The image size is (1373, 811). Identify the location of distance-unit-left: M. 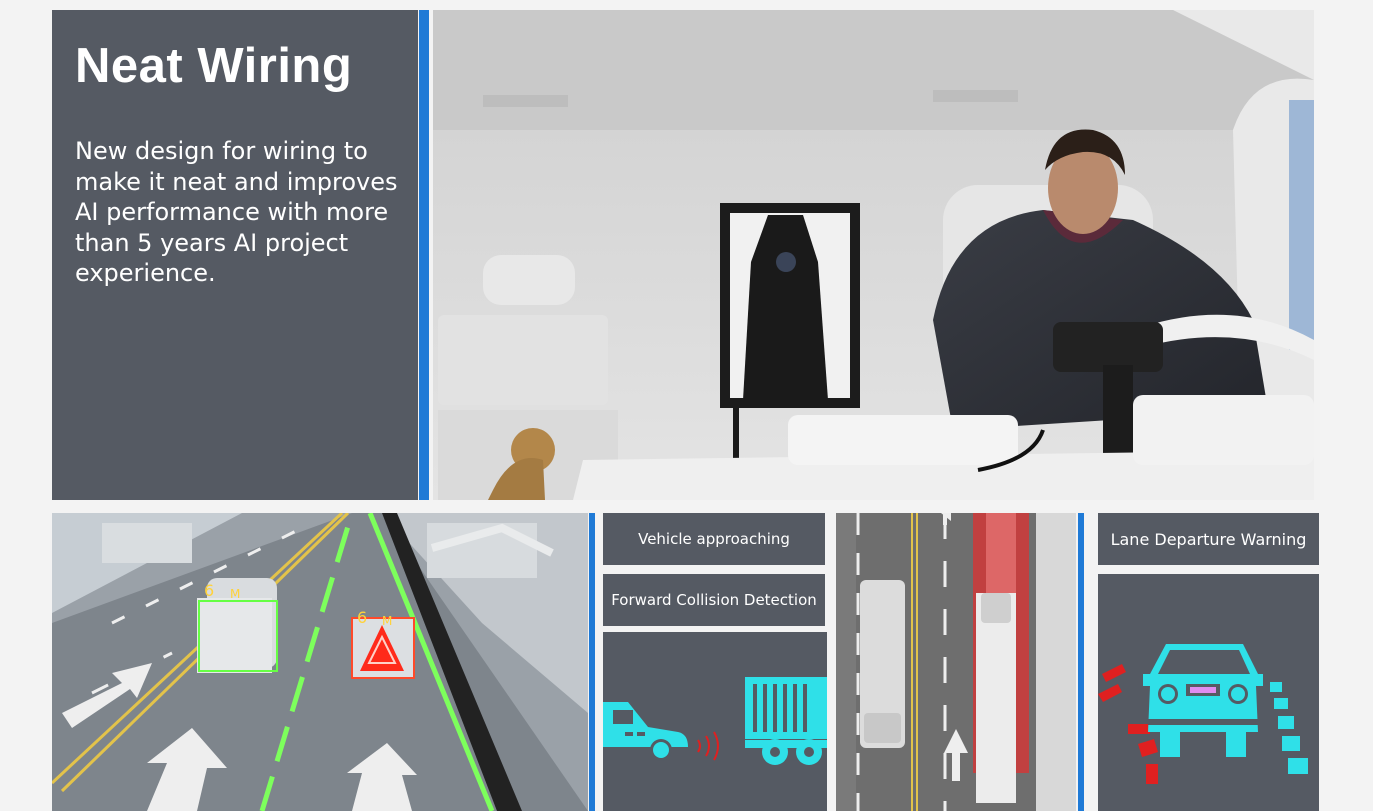
(235, 594).